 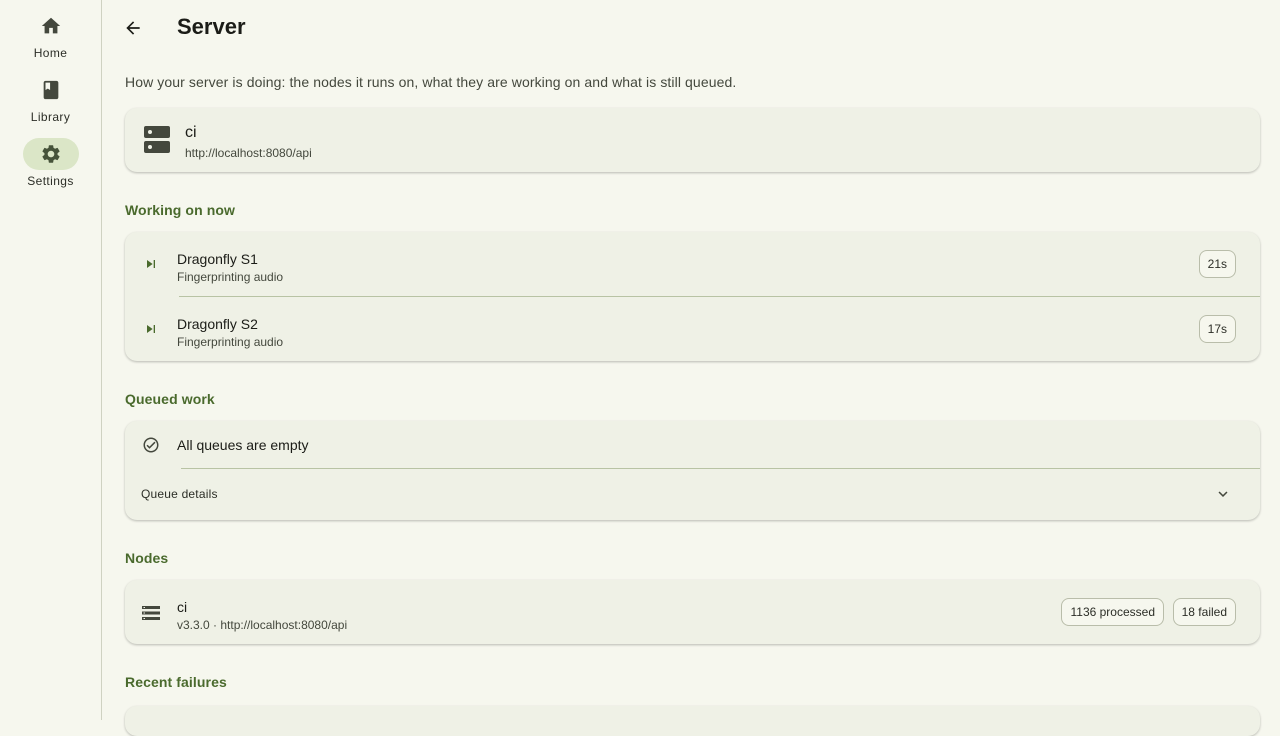 What do you see at coordinates (692, 329) in the screenshot?
I see `job-row: Dragonfly S2 Fingerprinting audio 17s` at bounding box center [692, 329].